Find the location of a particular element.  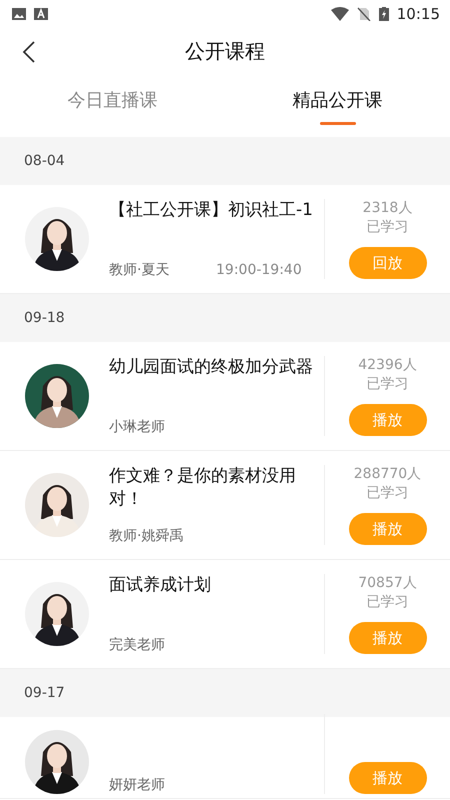

teacher-name: 教师·夏天 is located at coordinates (139, 270).